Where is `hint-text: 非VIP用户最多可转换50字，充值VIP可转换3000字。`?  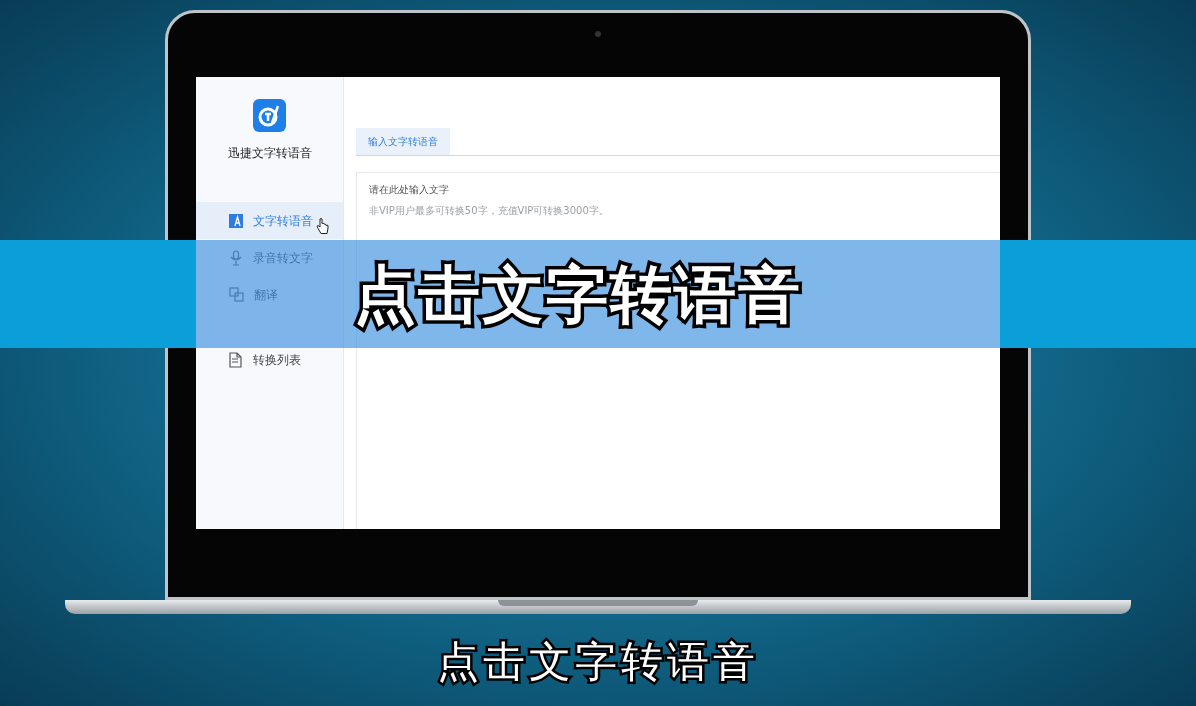
hint-text: 非VIP用户最多可转换50字，充值VIP可转换3000字。 is located at coordinates (489, 211).